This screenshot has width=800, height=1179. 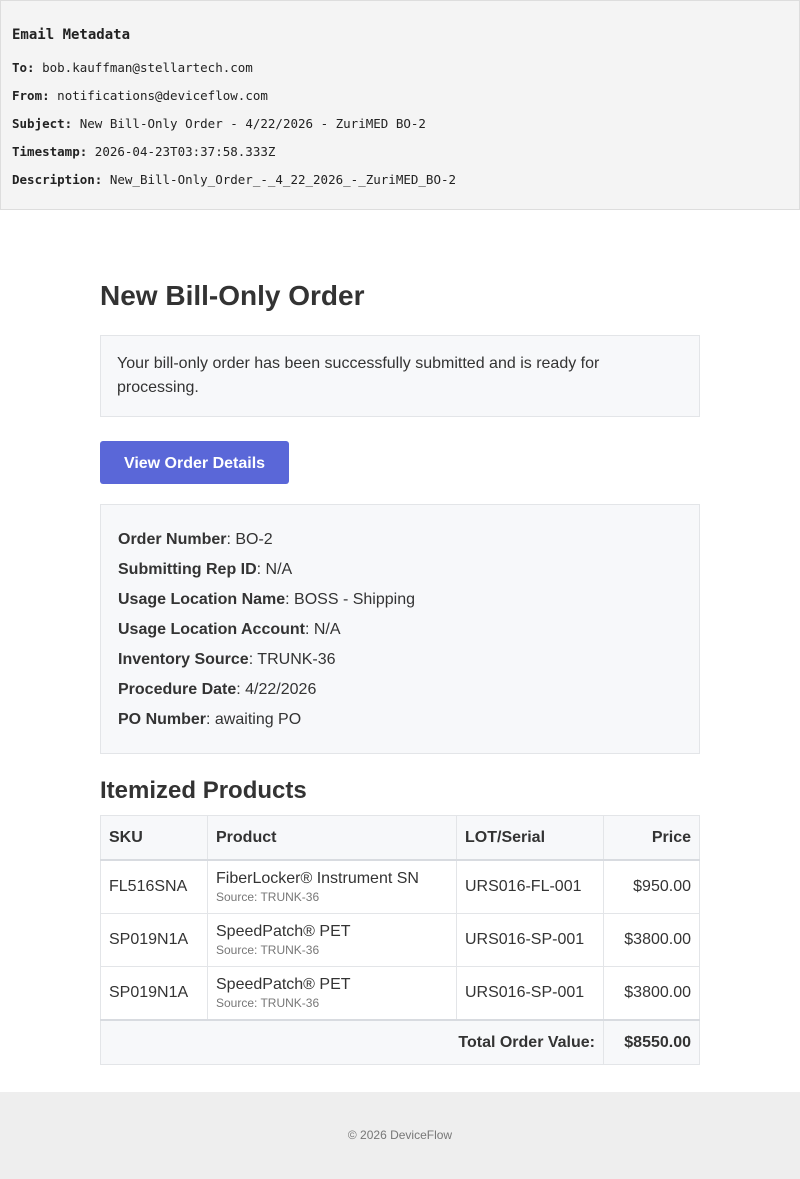 I want to click on detail-value: : BOSS - Shipping, so click(x=350, y=599).